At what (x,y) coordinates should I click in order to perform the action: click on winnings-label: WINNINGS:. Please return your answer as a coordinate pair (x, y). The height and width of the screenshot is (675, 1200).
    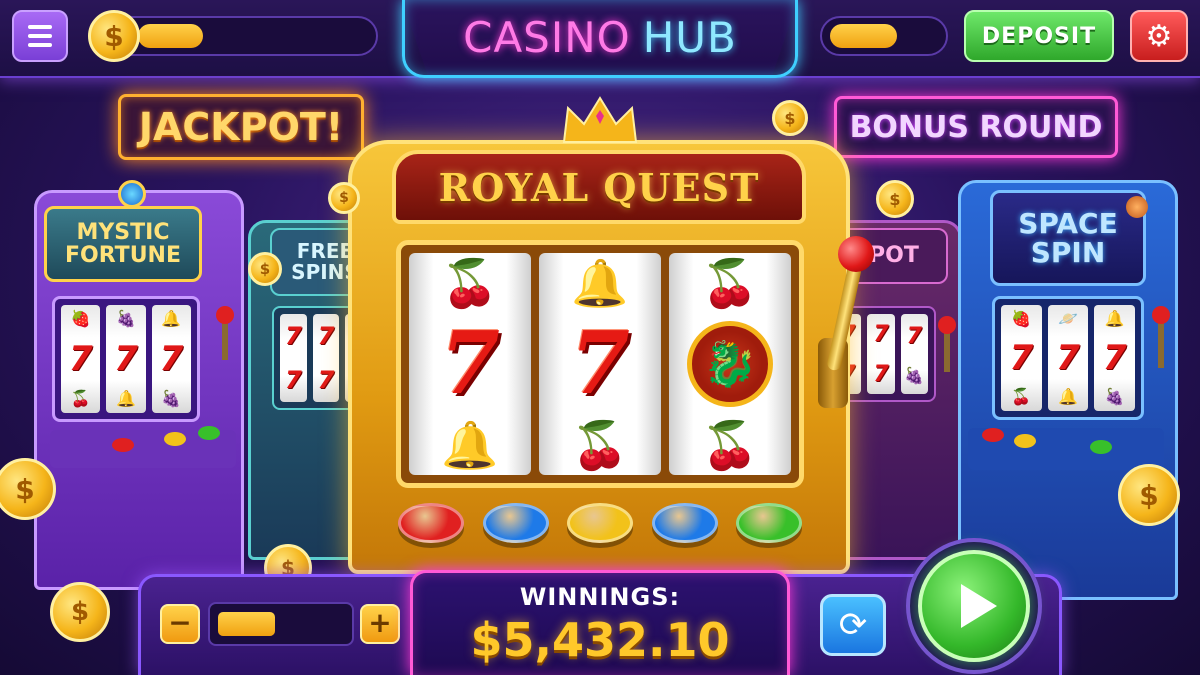
    Looking at the image, I should click on (600, 597).